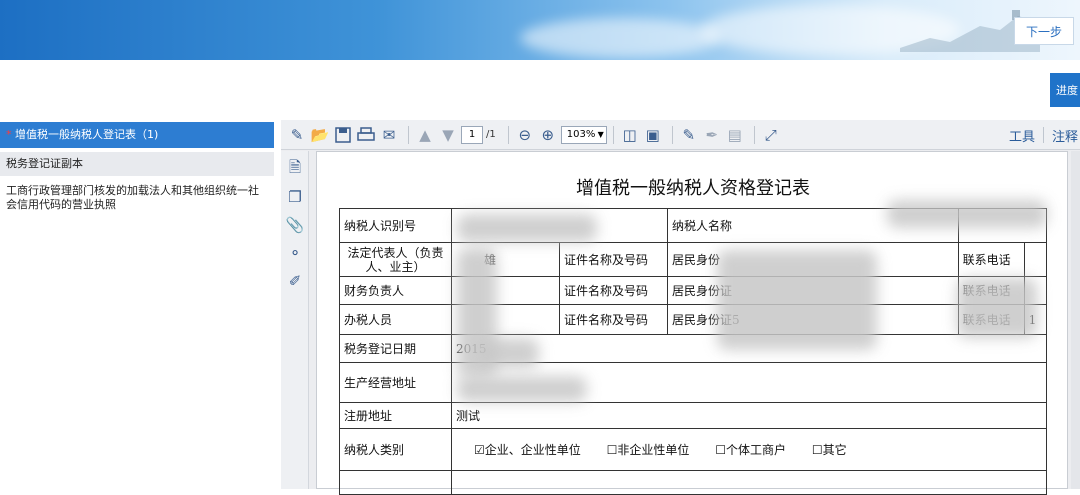  What do you see at coordinates (9, 134) in the screenshot?
I see `required-marker: *` at bounding box center [9, 134].